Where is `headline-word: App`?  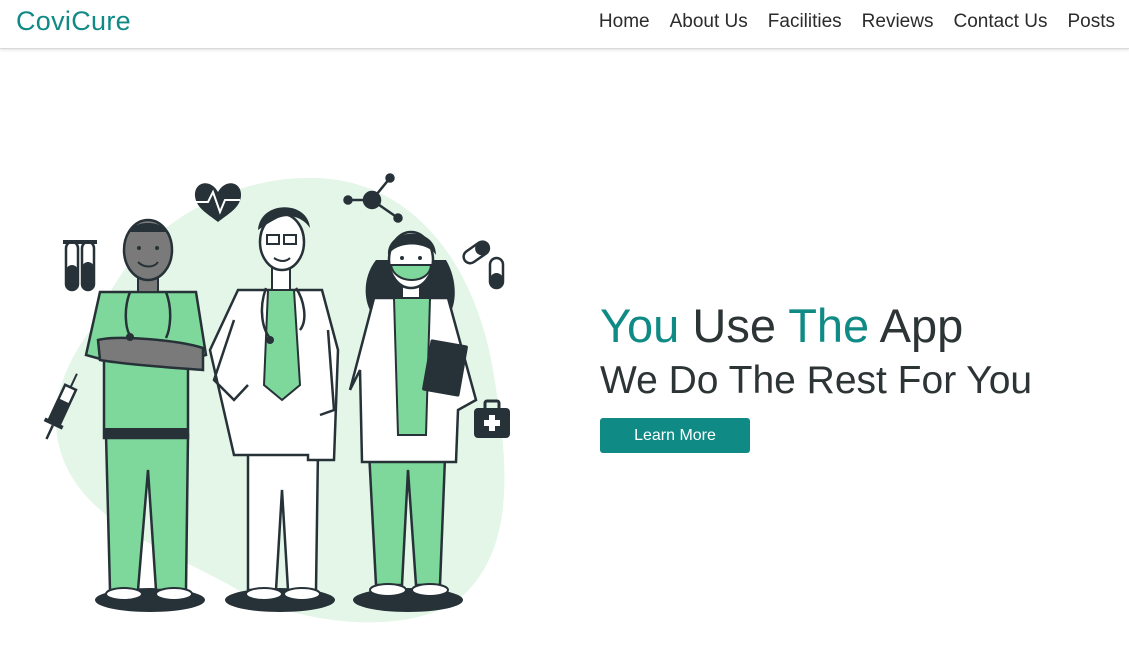 headline-word: App is located at coordinates (921, 325).